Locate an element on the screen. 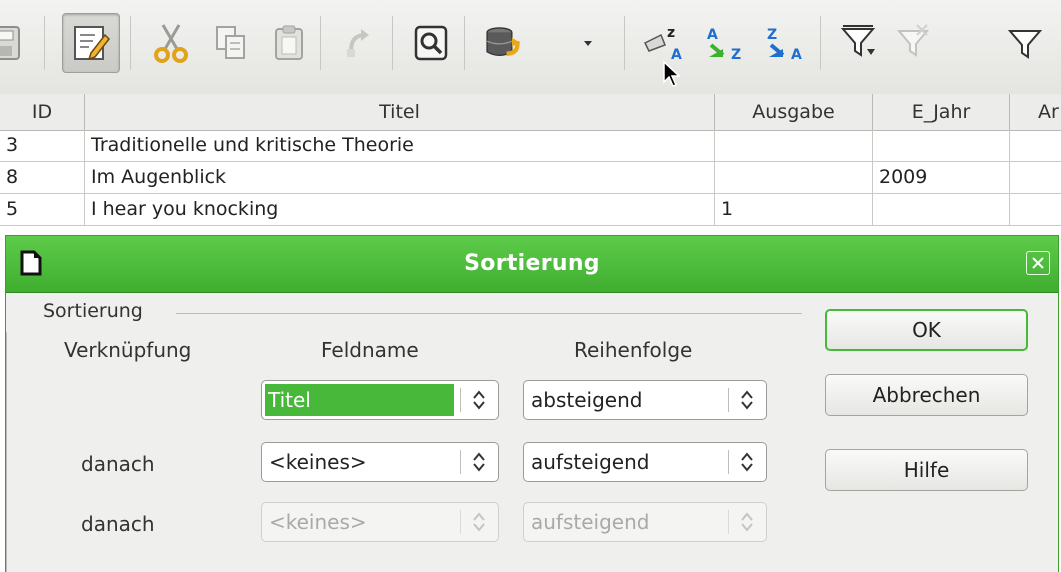 Image resolution: width=1061 pixels, height=572 pixels. combo-value: Titel is located at coordinates (359, 400).